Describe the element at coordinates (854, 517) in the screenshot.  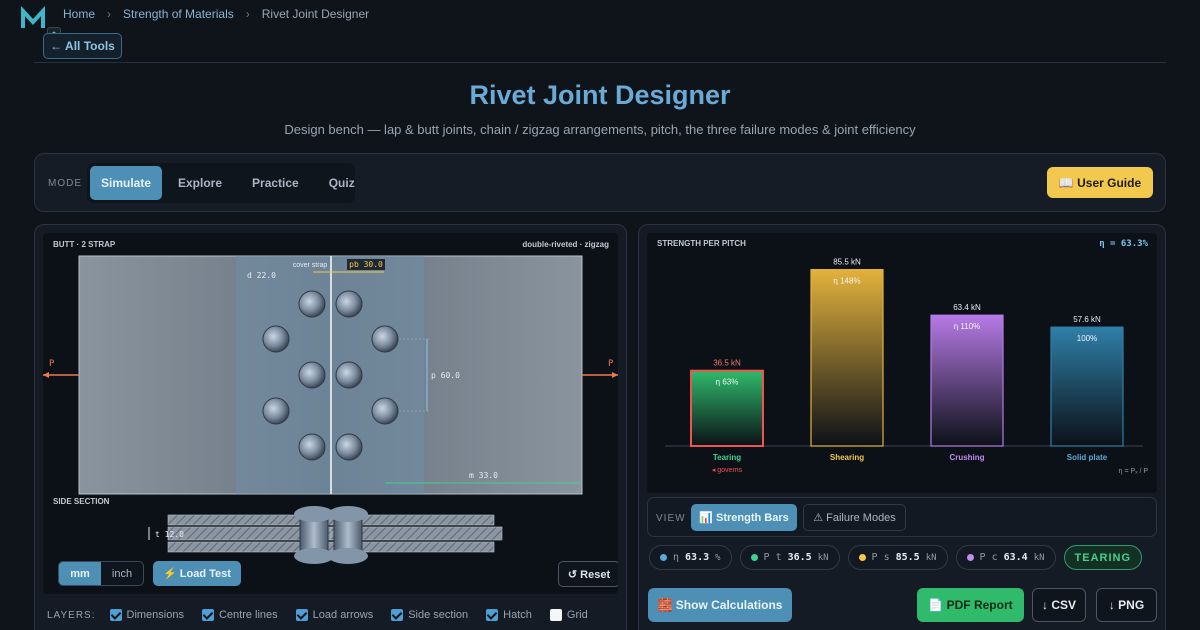
I see `tab-failure-modes: ⚠ Failure Modes` at that location.